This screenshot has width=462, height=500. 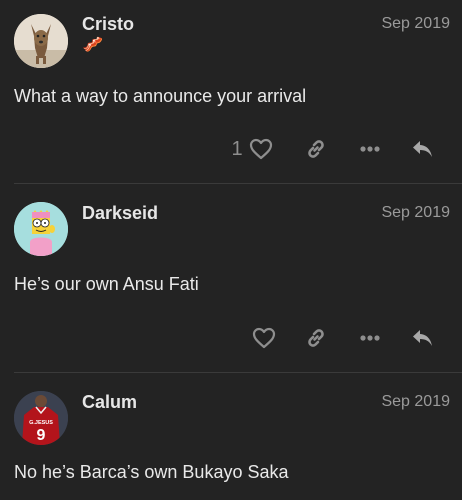 I want to click on post-body: What a way to announce your arrival, so click(x=160, y=96).